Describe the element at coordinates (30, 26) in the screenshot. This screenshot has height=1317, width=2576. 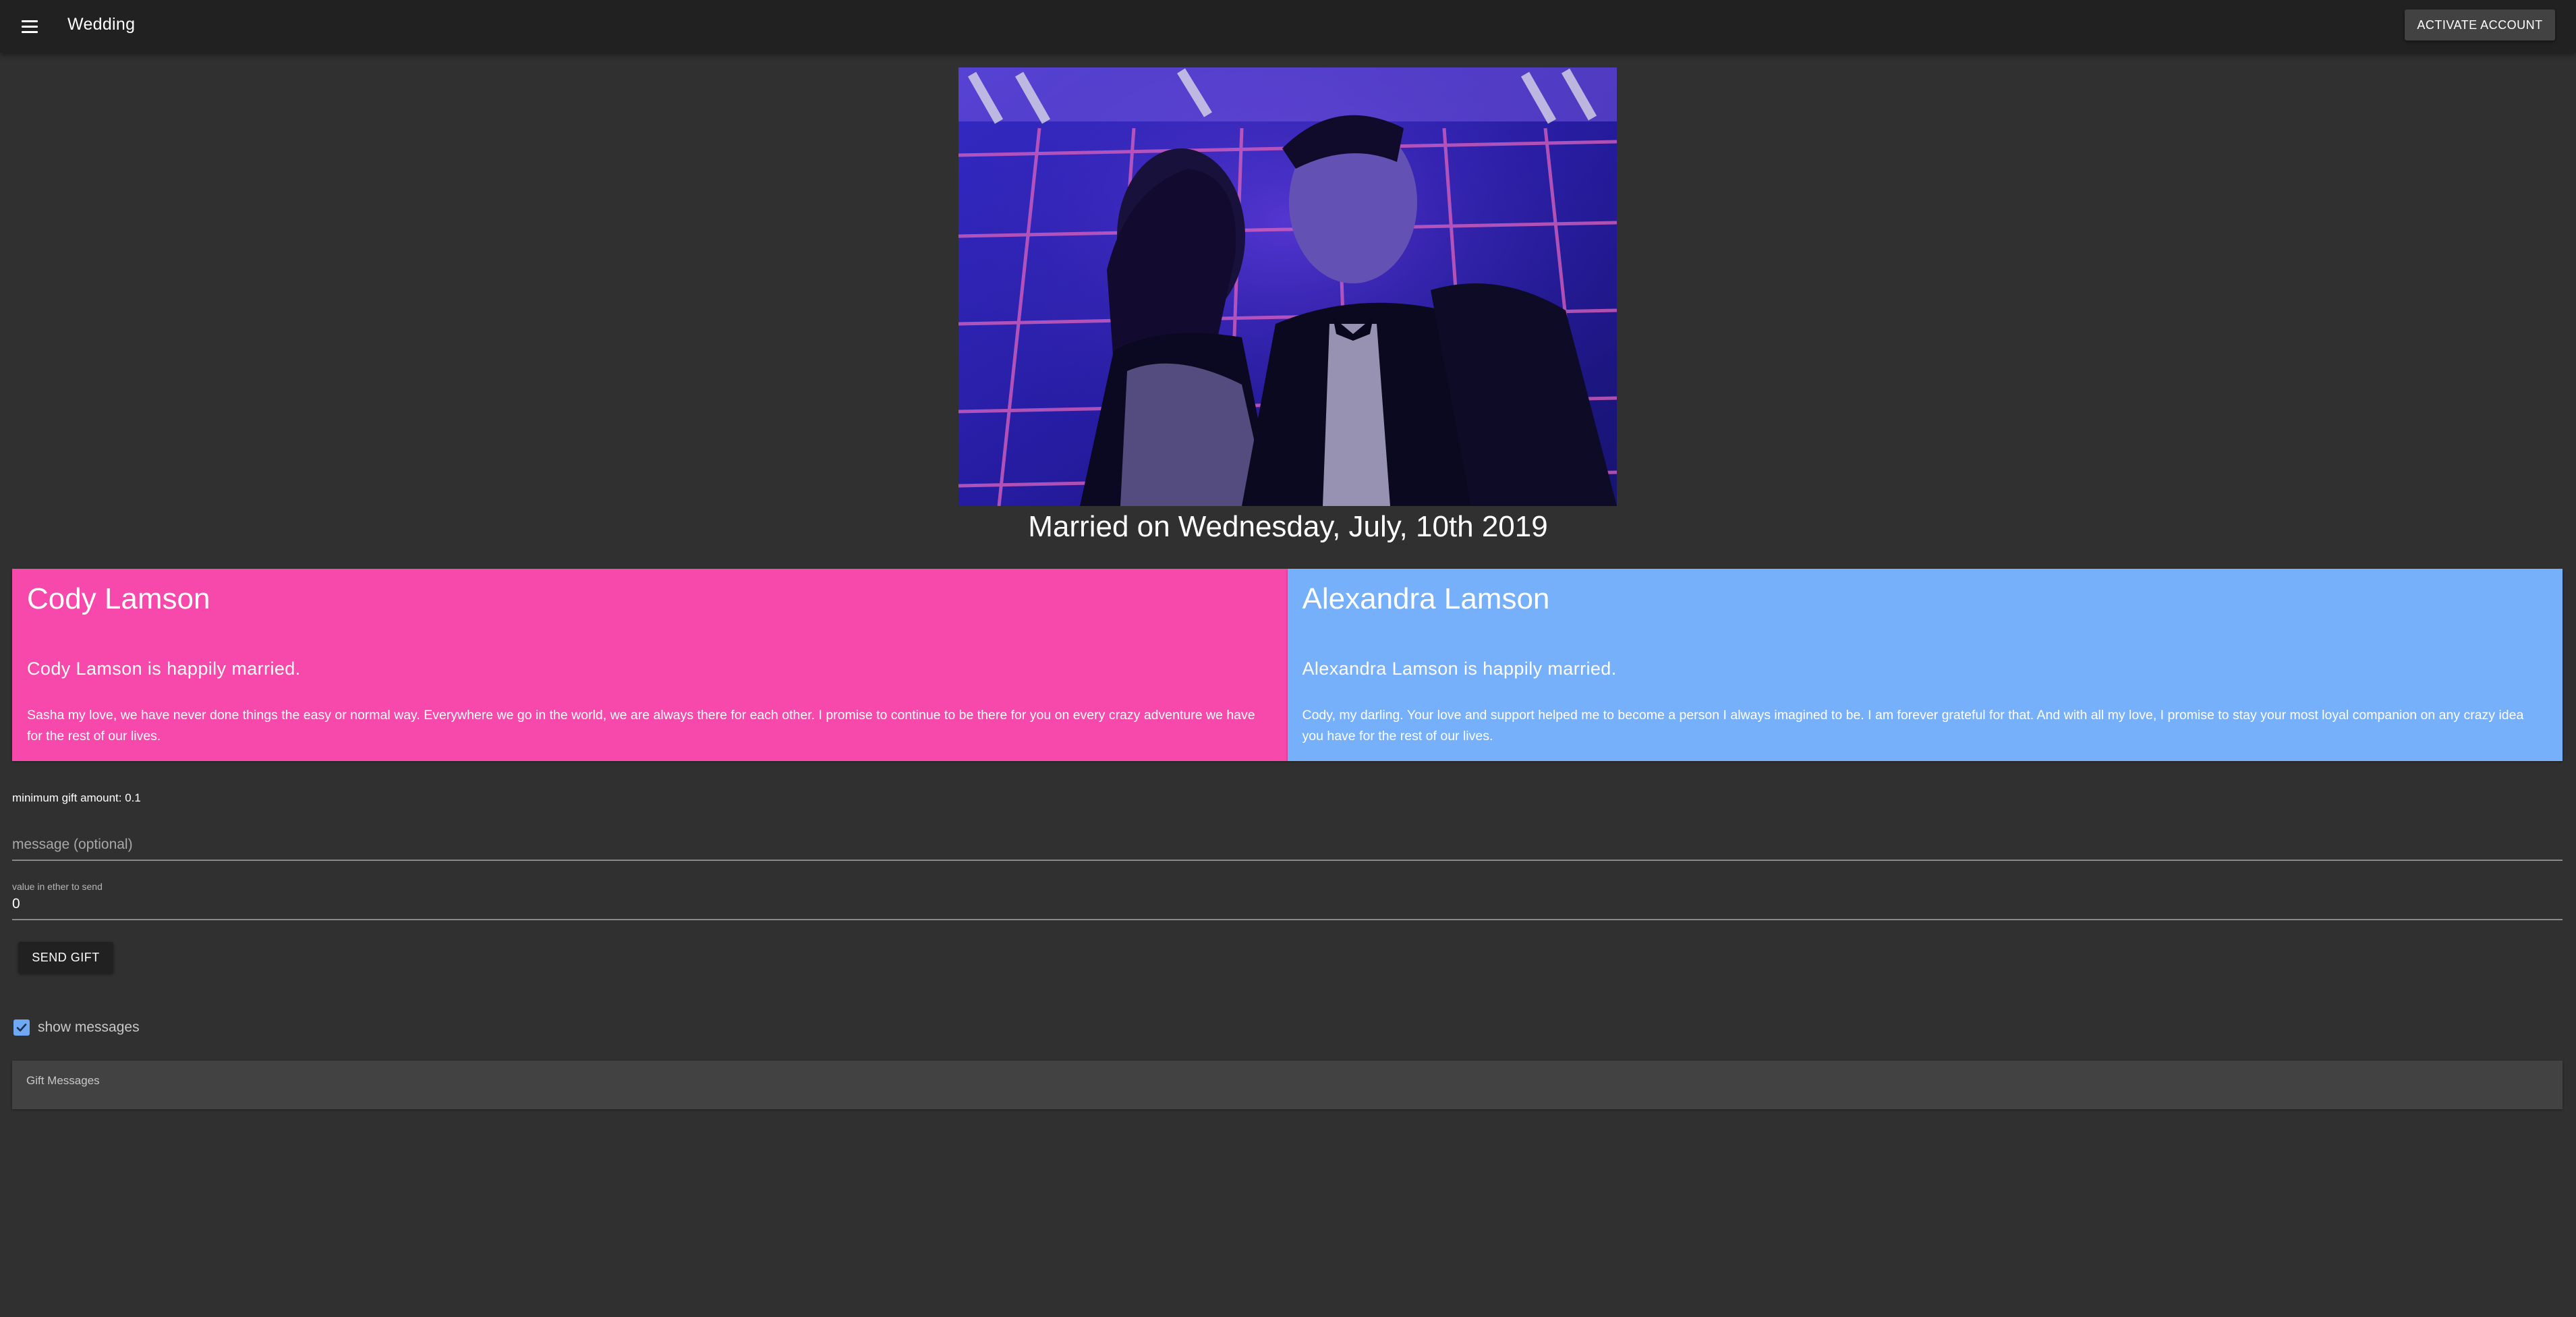
I see `menu-icon` at that location.